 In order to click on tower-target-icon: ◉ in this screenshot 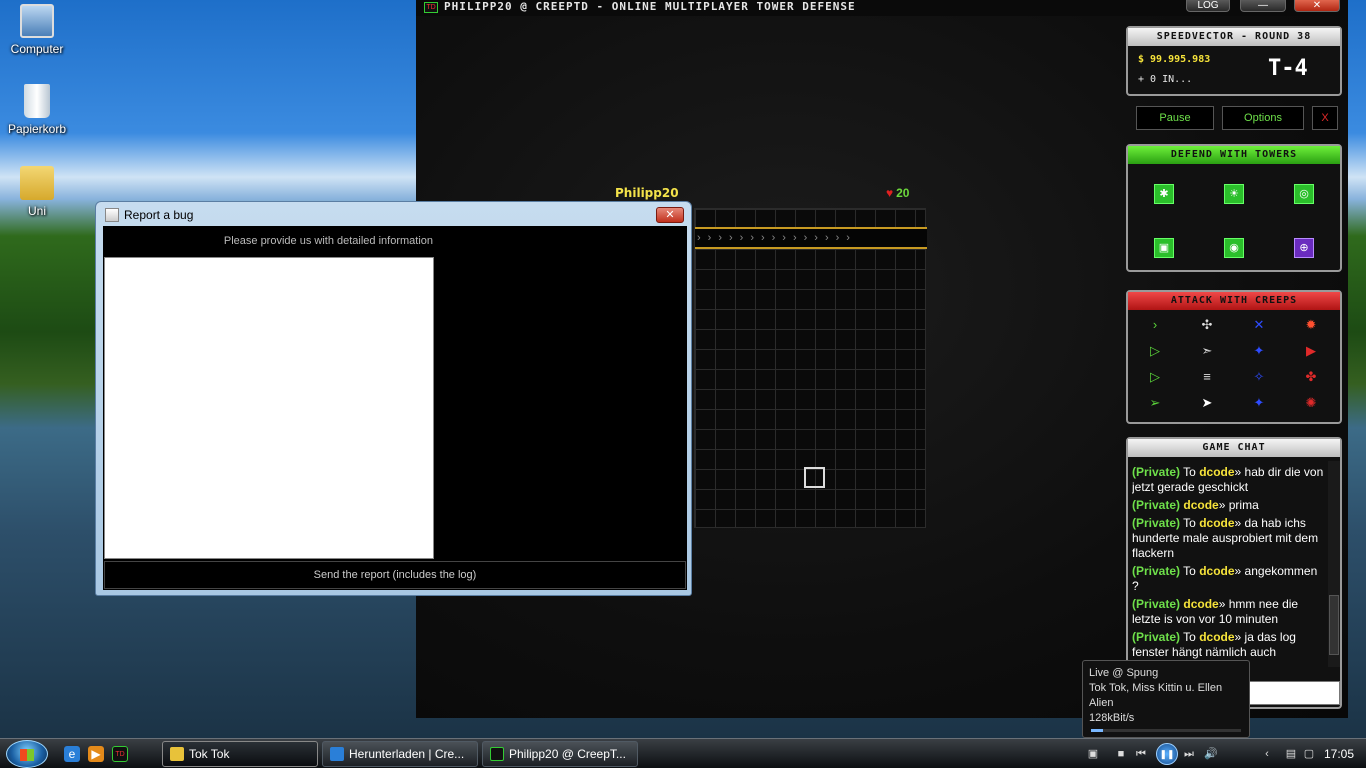, I will do `click(1234, 248)`.